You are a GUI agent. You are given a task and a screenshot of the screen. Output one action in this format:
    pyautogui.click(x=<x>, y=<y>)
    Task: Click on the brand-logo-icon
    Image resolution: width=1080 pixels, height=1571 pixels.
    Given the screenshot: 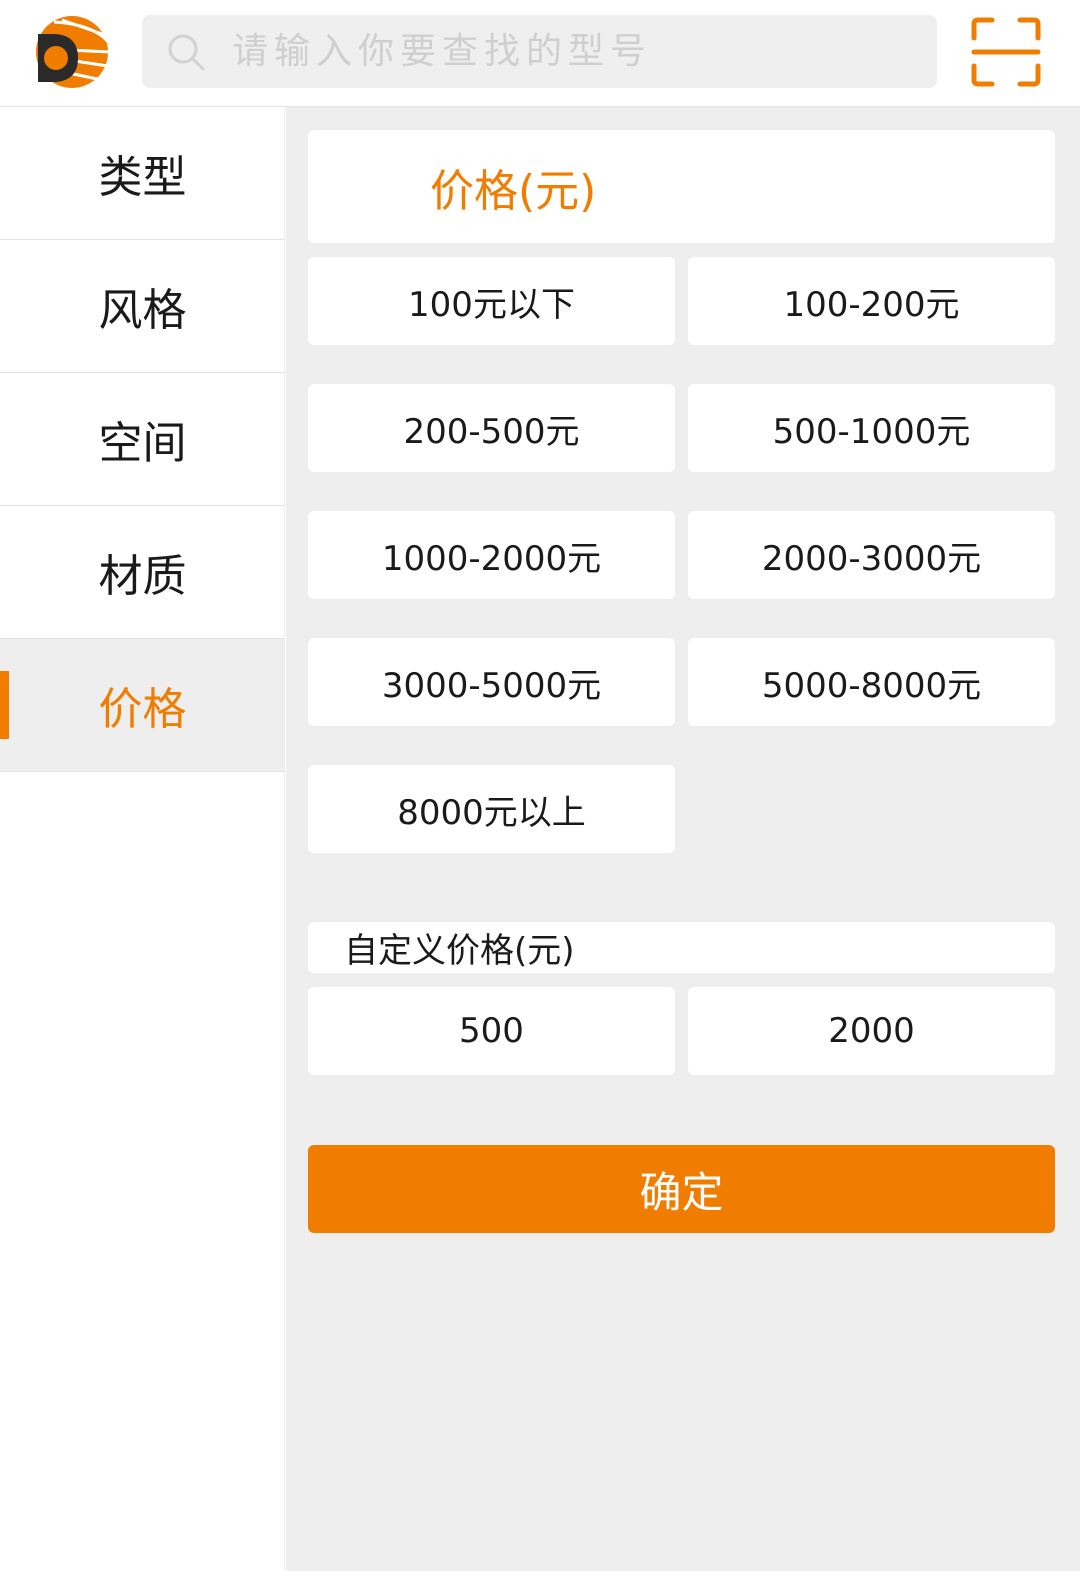 What is the action you would take?
    pyautogui.click(x=72, y=52)
    